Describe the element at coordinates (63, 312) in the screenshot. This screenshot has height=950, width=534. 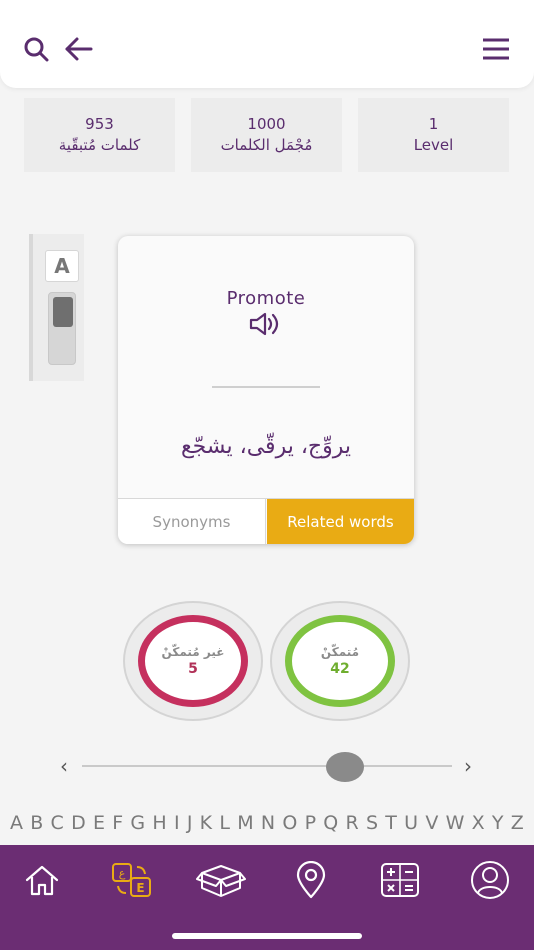
I see `font-size-slider-knob` at that location.